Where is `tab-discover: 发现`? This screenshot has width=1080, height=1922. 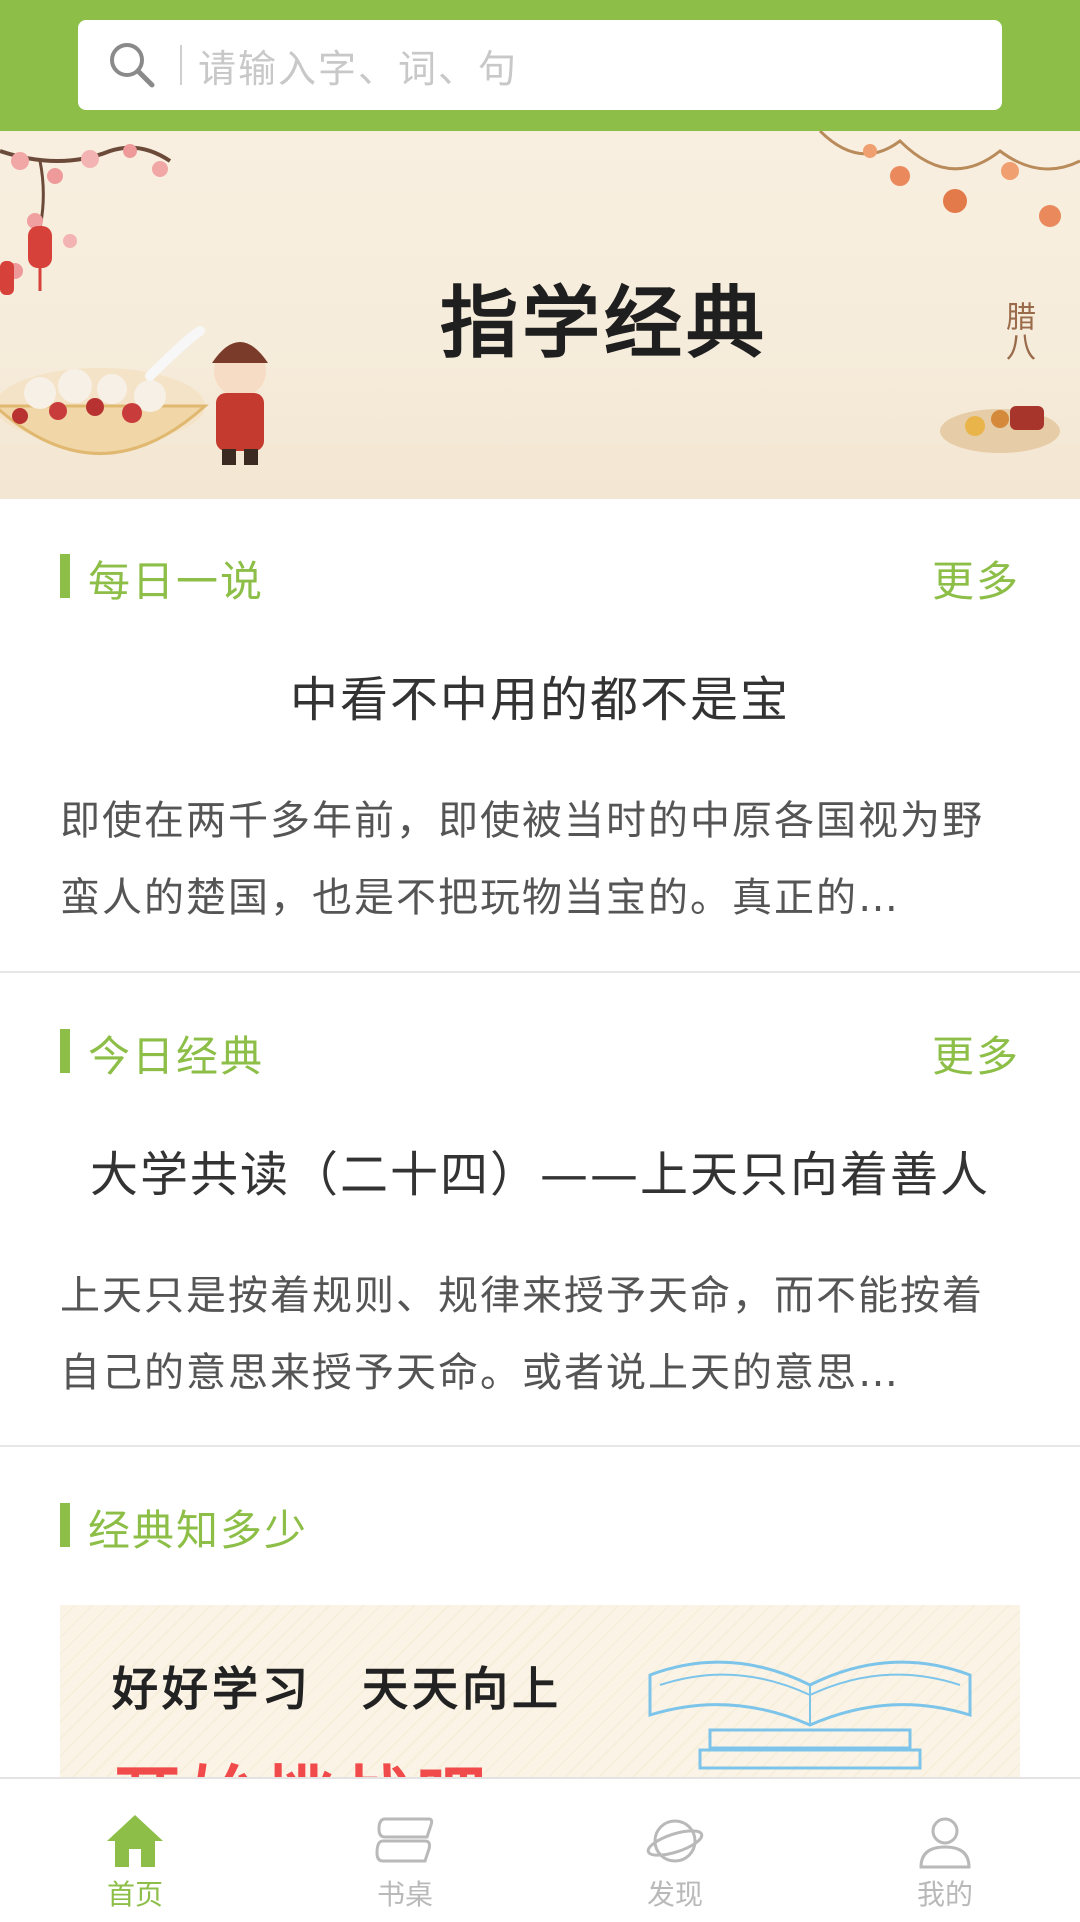 tab-discover: 发现 is located at coordinates (675, 1850).